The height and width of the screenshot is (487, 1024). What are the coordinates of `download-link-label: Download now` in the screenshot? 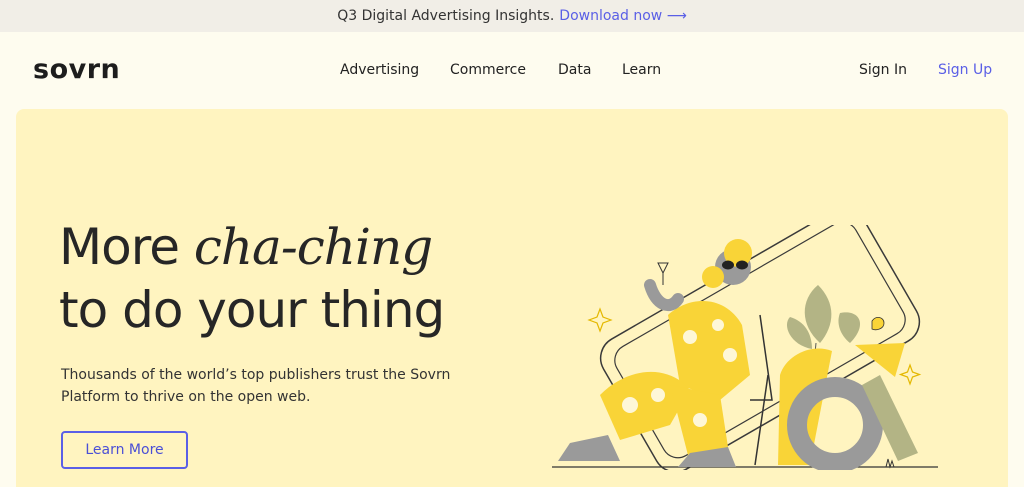 It's located at (610, 16).